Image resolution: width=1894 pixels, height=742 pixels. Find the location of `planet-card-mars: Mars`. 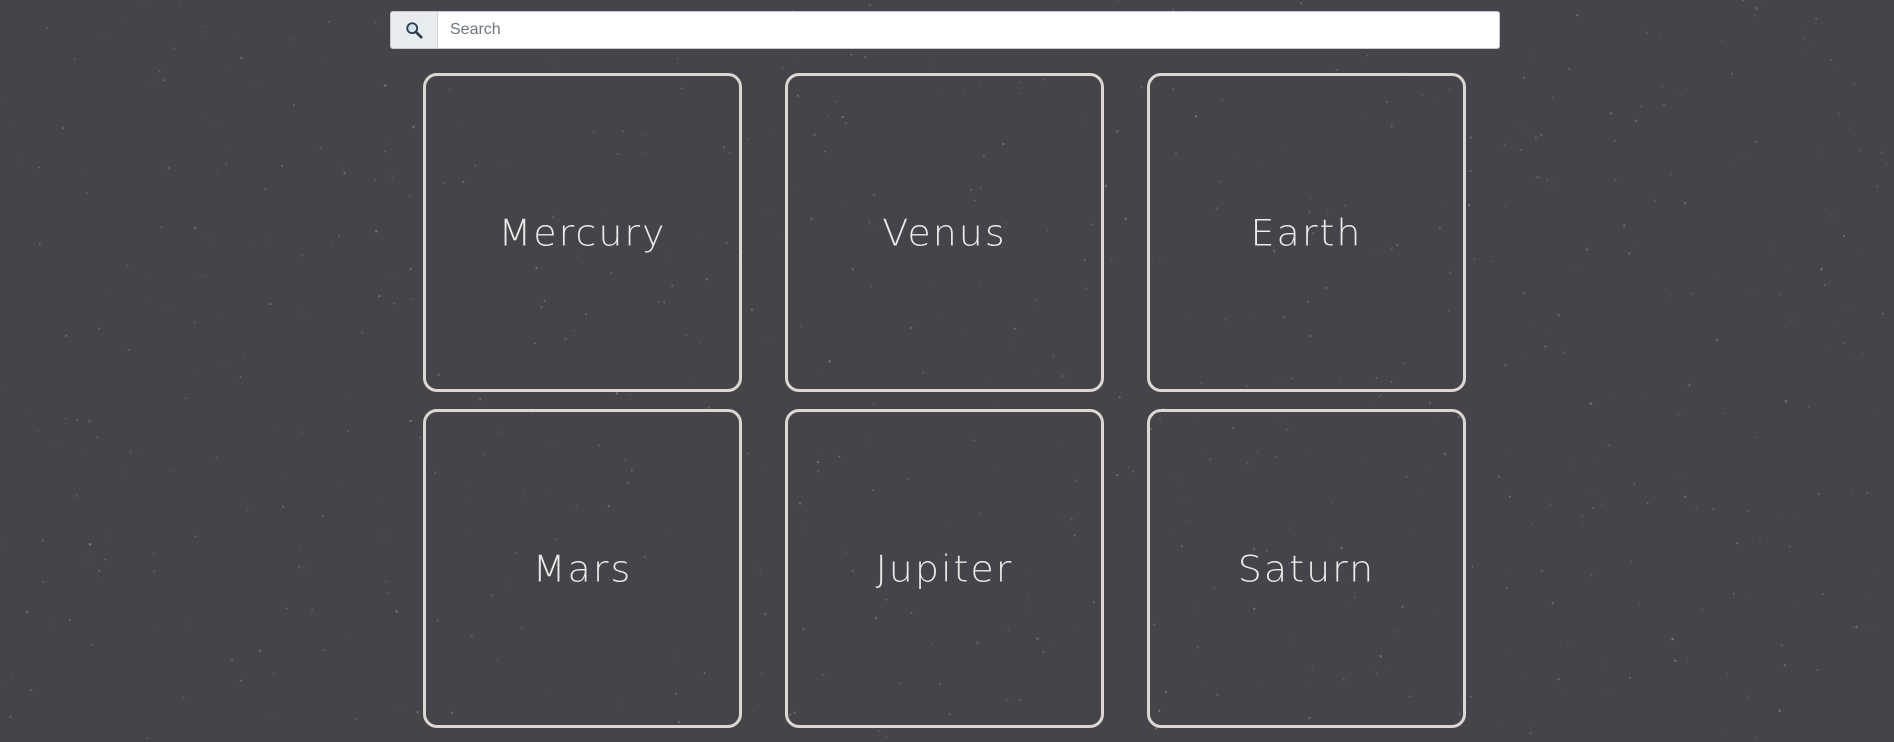

planet-card-mars: Mars is located at coordinates (582, 568).